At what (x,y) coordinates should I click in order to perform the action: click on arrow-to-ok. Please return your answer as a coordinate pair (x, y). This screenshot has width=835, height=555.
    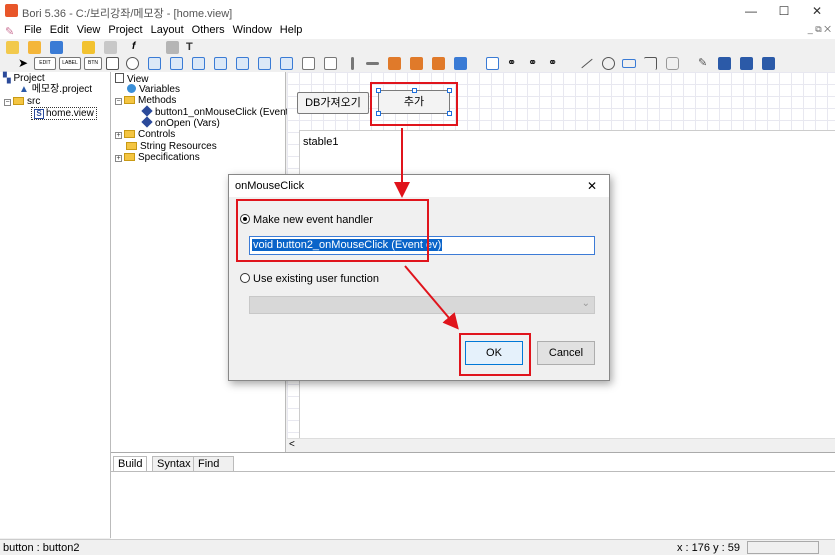
    Looking at the image, I should click on (431, 297).